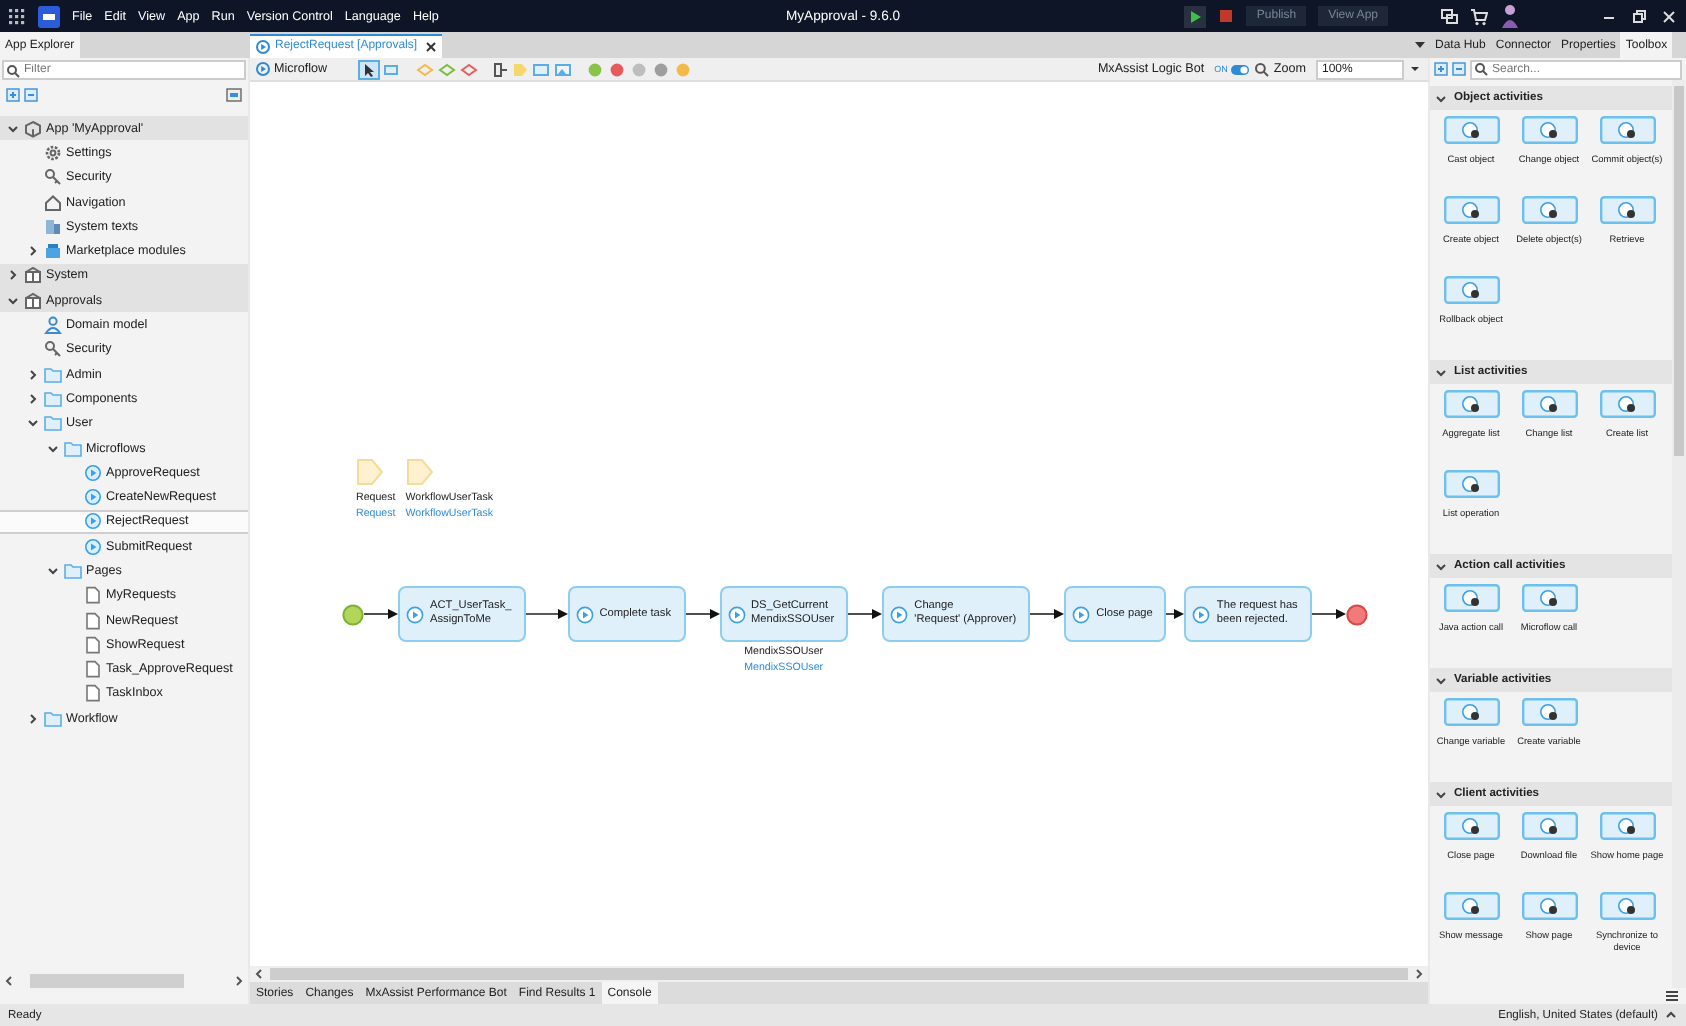 The height and width of the screenshot is (1026, 1686). What do you see at coordinates (1356, 614) in the screenshot?
I see `end-event` at bounding box center [1356, 614].